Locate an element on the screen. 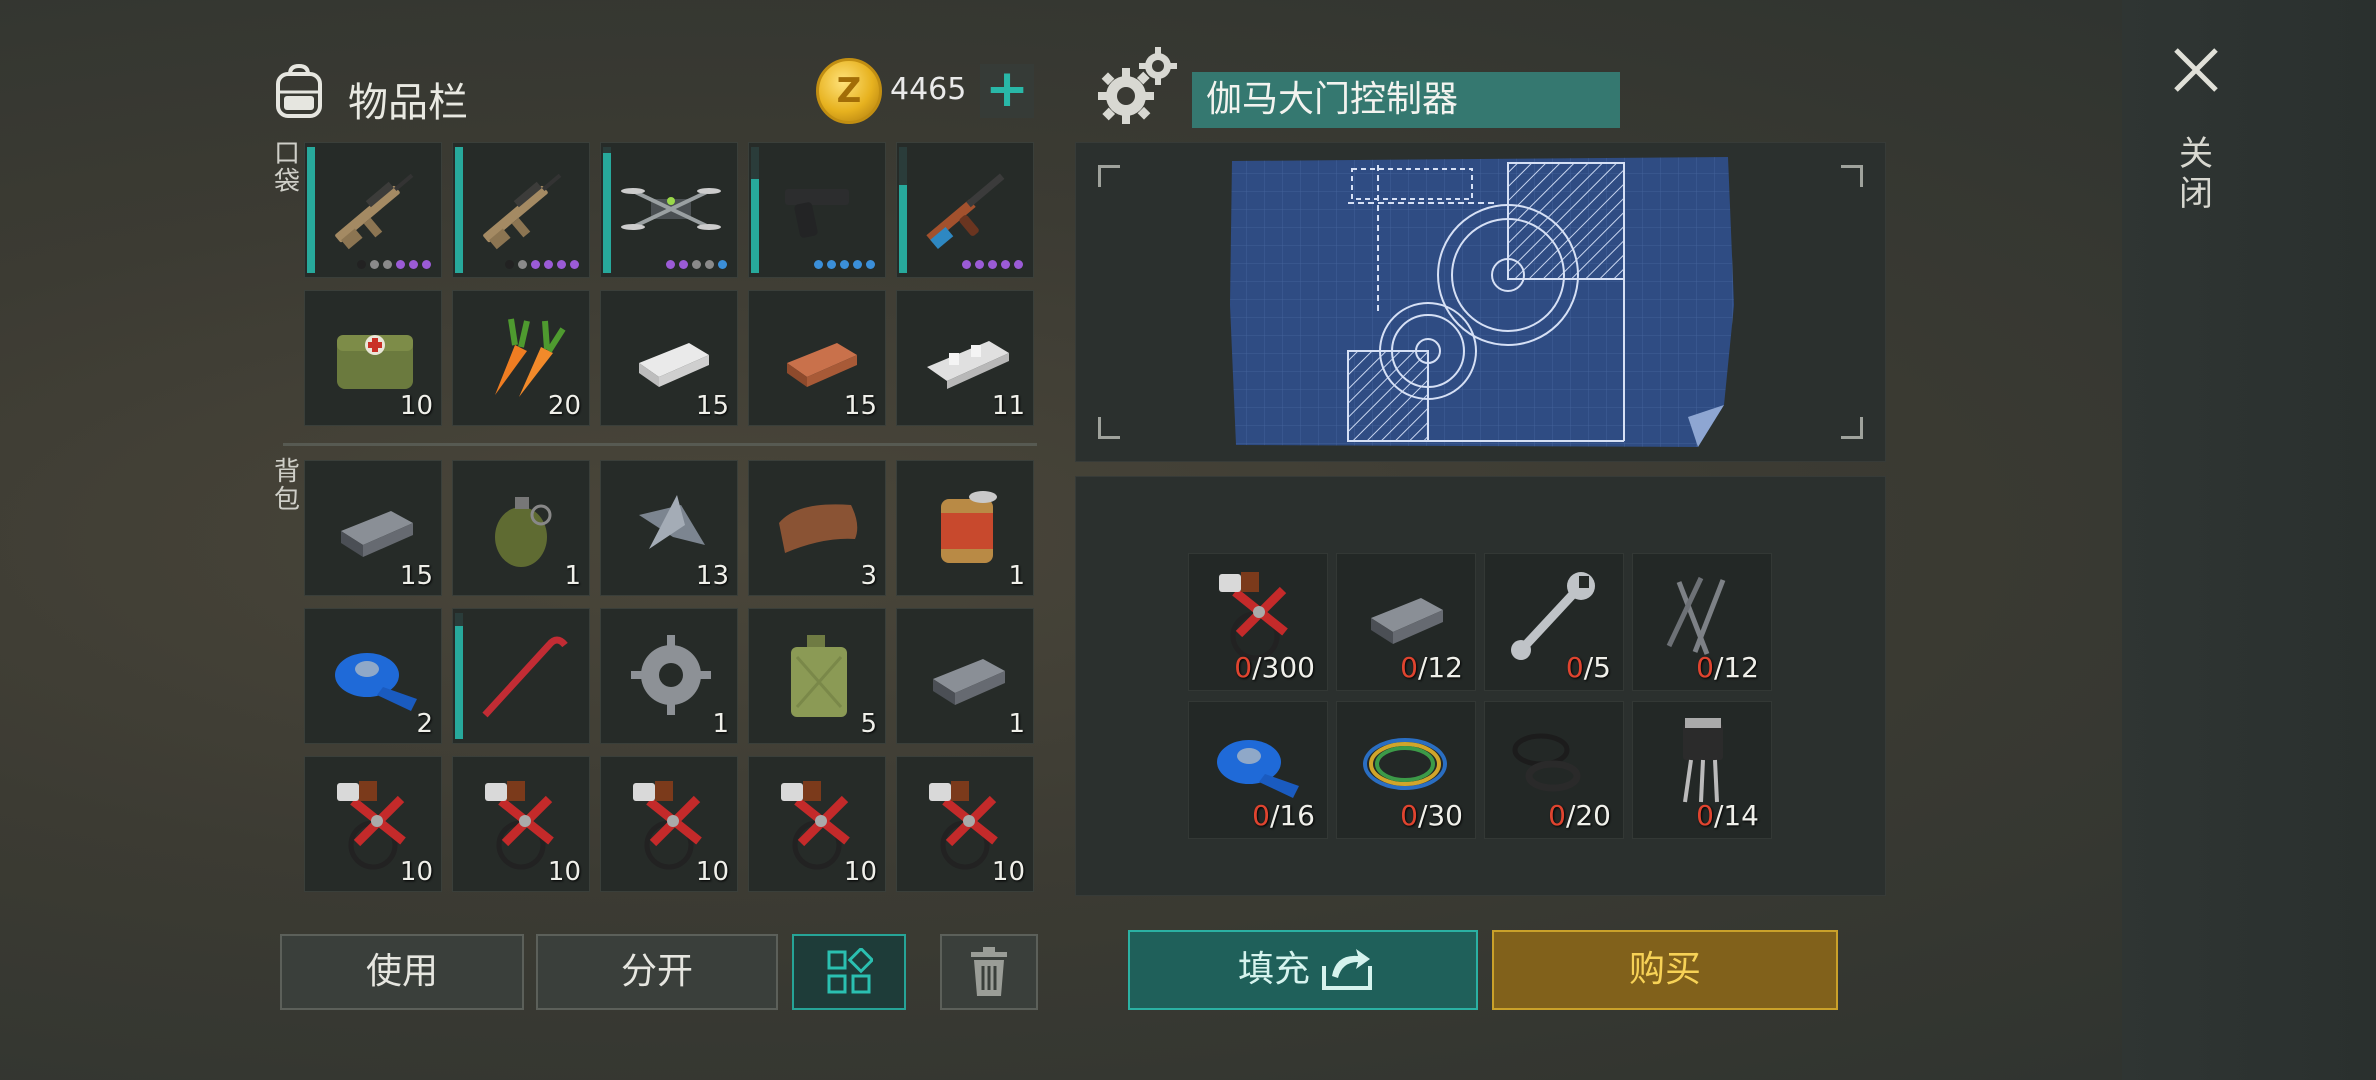 Image resolution: width=2376 pixels, height=1080 pixels. requirement-slot: 0/30 is located at coordinates (1406, 770).